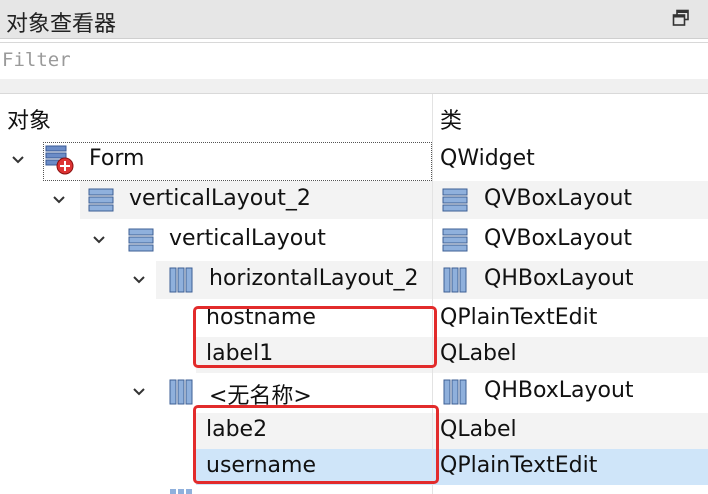 Image resolution: width=708 pixels, height=494 pixels. Describe the element at coordinates (117, 158) in the screenshot. I see `tree-item-name: Form` at that location.